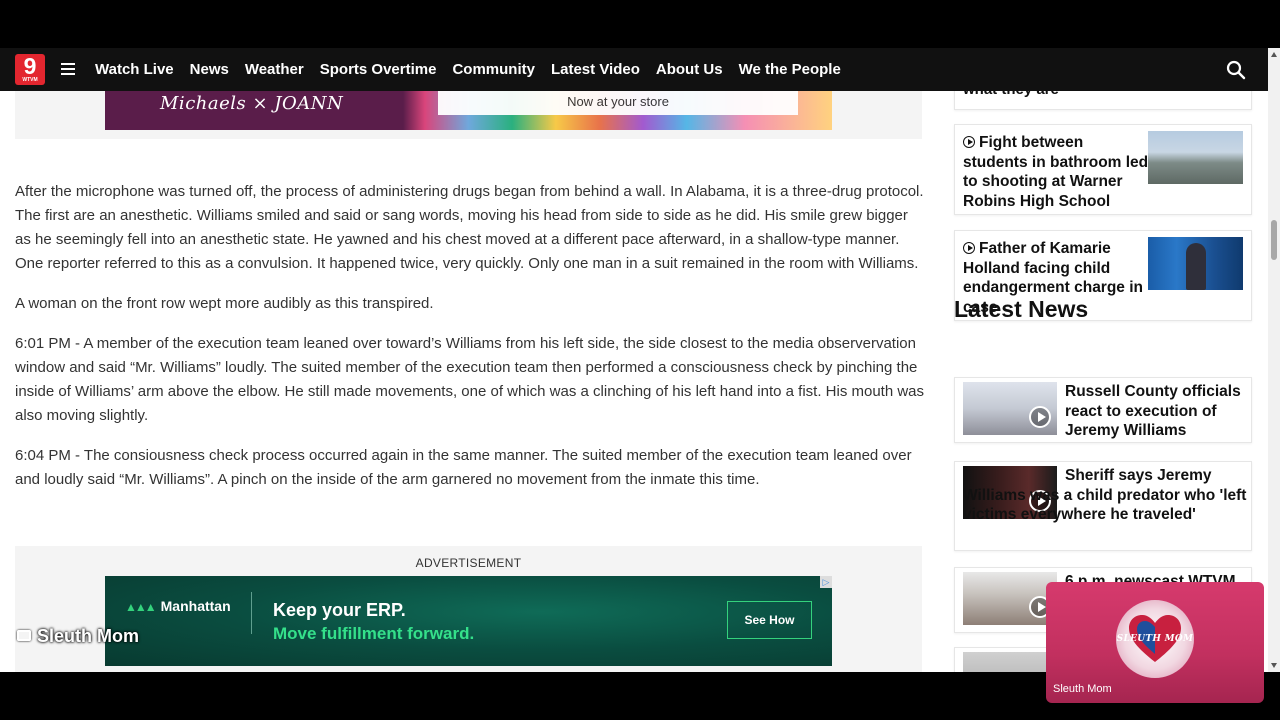 This screenshot has height=720, width=1280. Describe the element at coordinates (1274, 360) in the screenshot. I see `page-scrollbar` at that location.